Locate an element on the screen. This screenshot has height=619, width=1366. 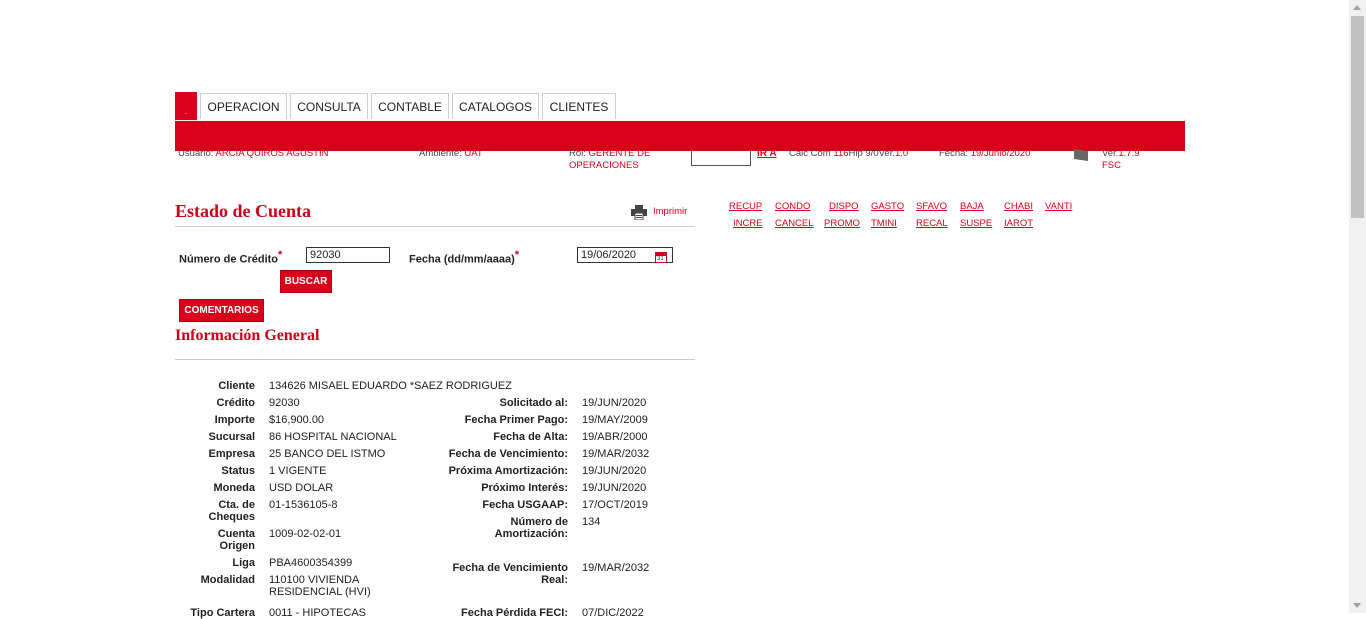
detail-value: $16,900.00 is located at coordinates (297, 420).